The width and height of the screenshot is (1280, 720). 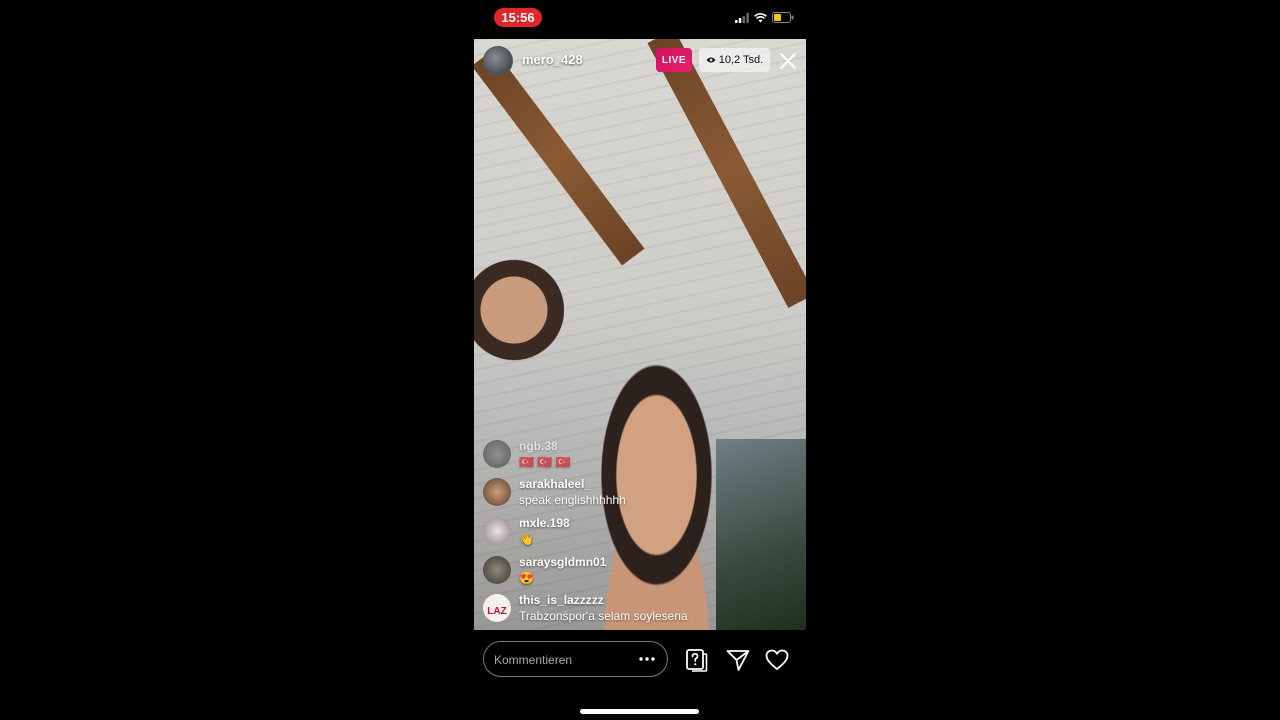 What do you see at coordinates (639, 711) in the screenshot?
I see `home-indicator` at bounding box center [639, 711].